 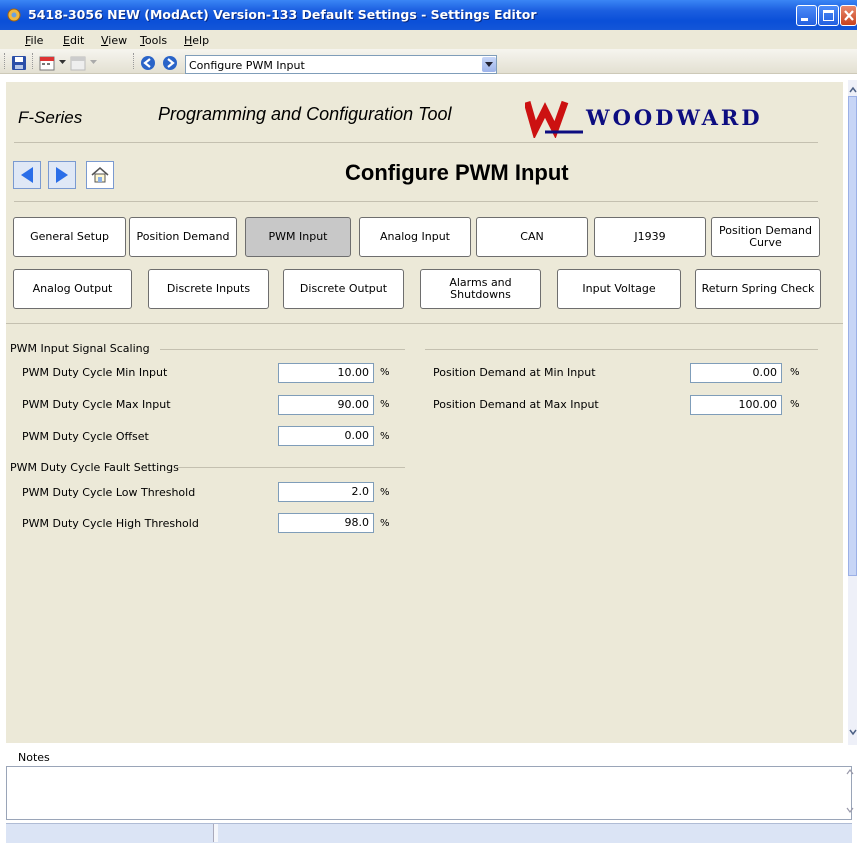 I want to click on field-label-position-max: Position Demand at Max Input, so click(x=516, y=404).